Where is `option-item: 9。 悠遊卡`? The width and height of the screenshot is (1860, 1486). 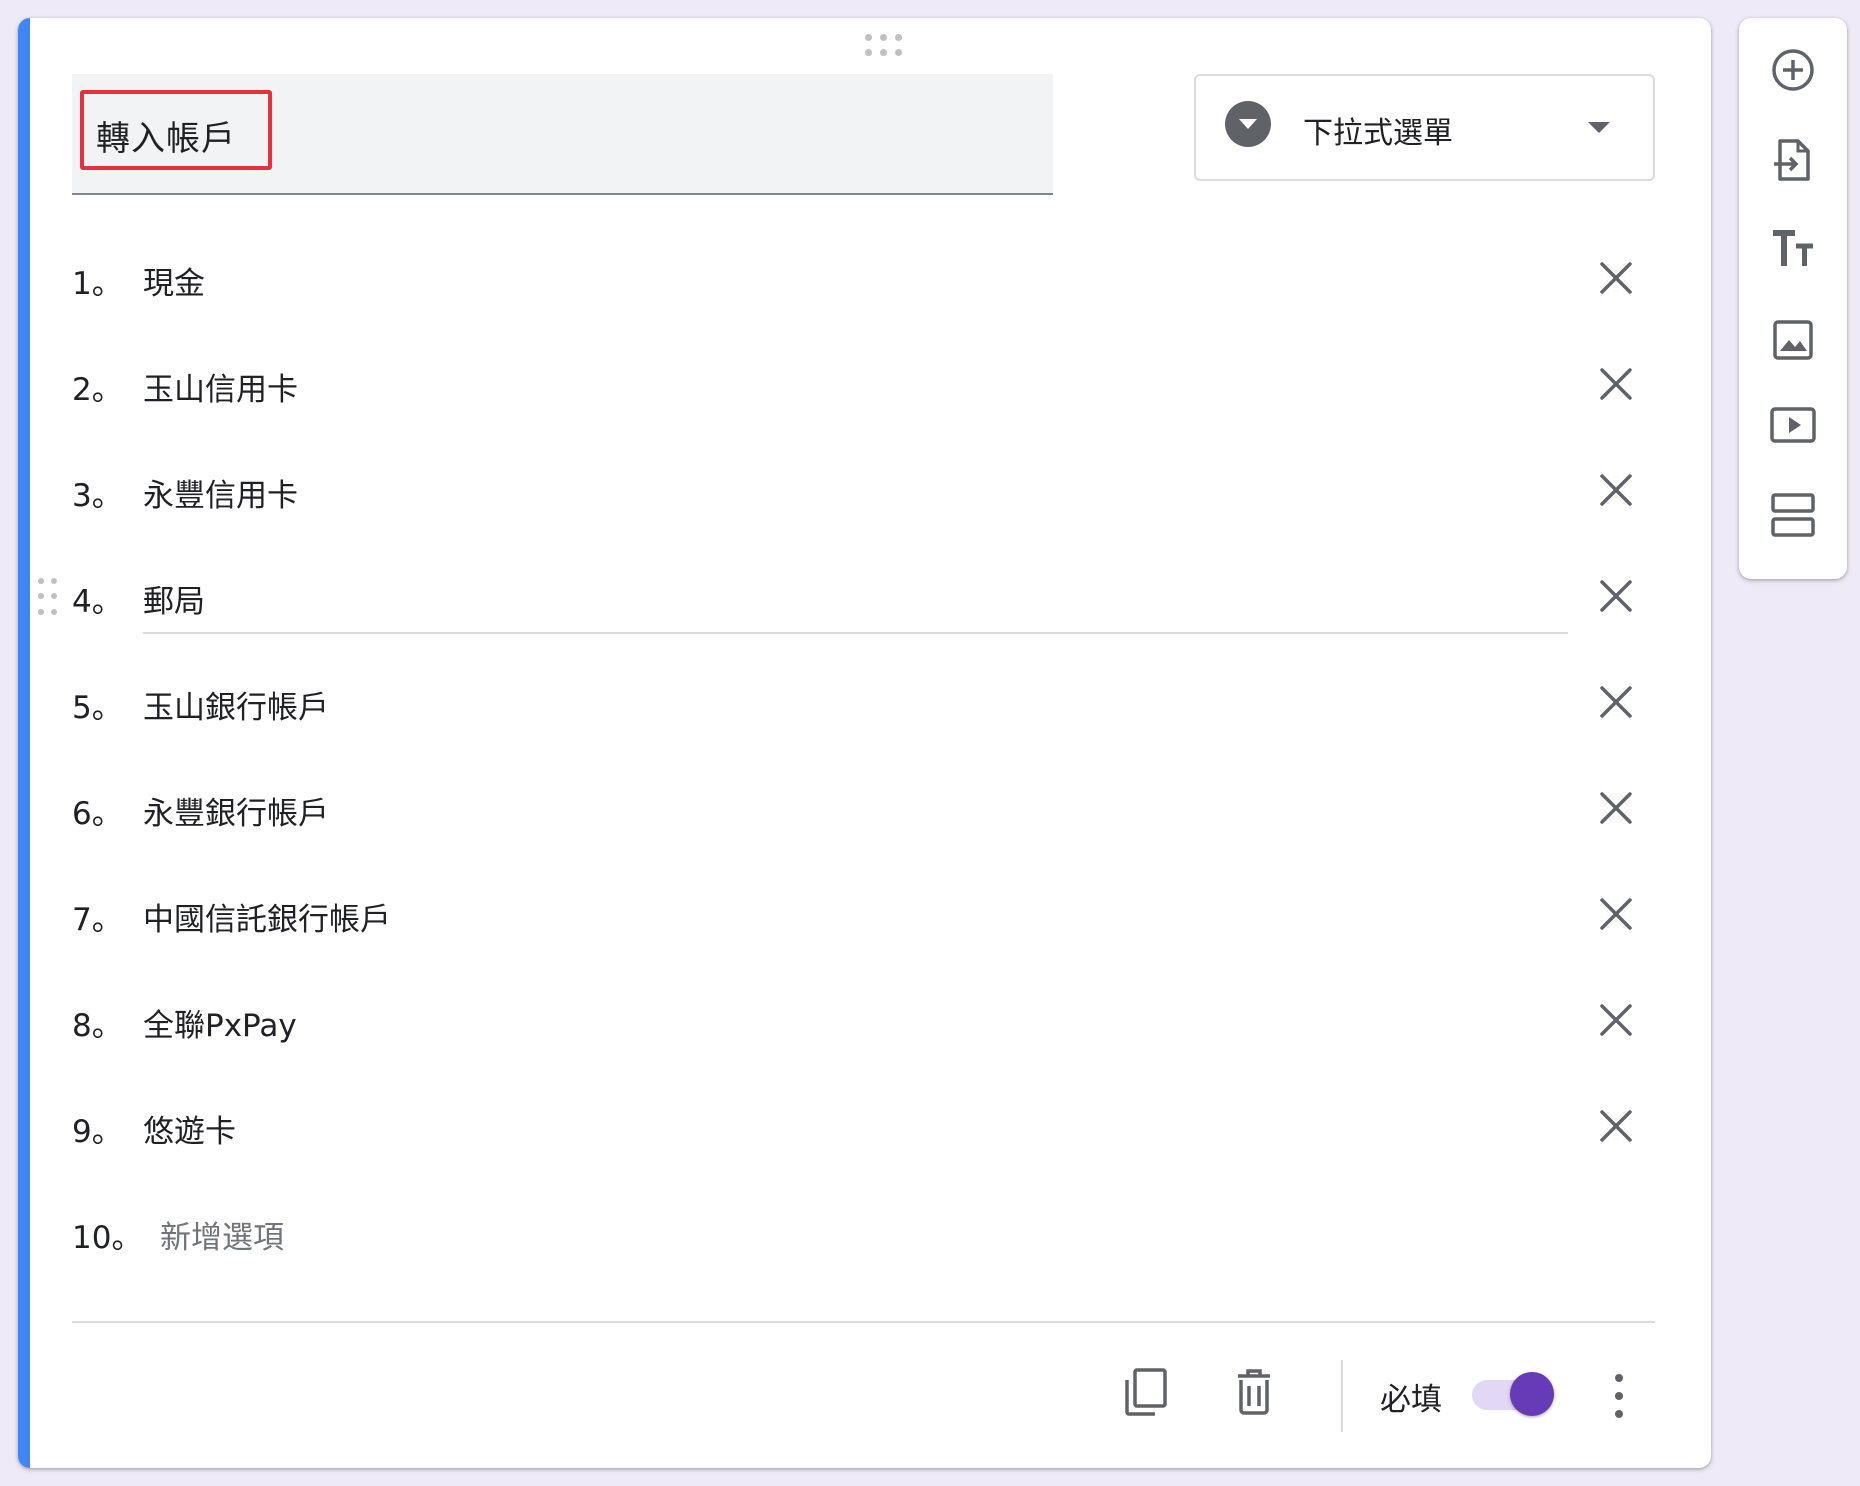 option-item: 9。 悠遊卡 is located at coordinates (864, 1131).